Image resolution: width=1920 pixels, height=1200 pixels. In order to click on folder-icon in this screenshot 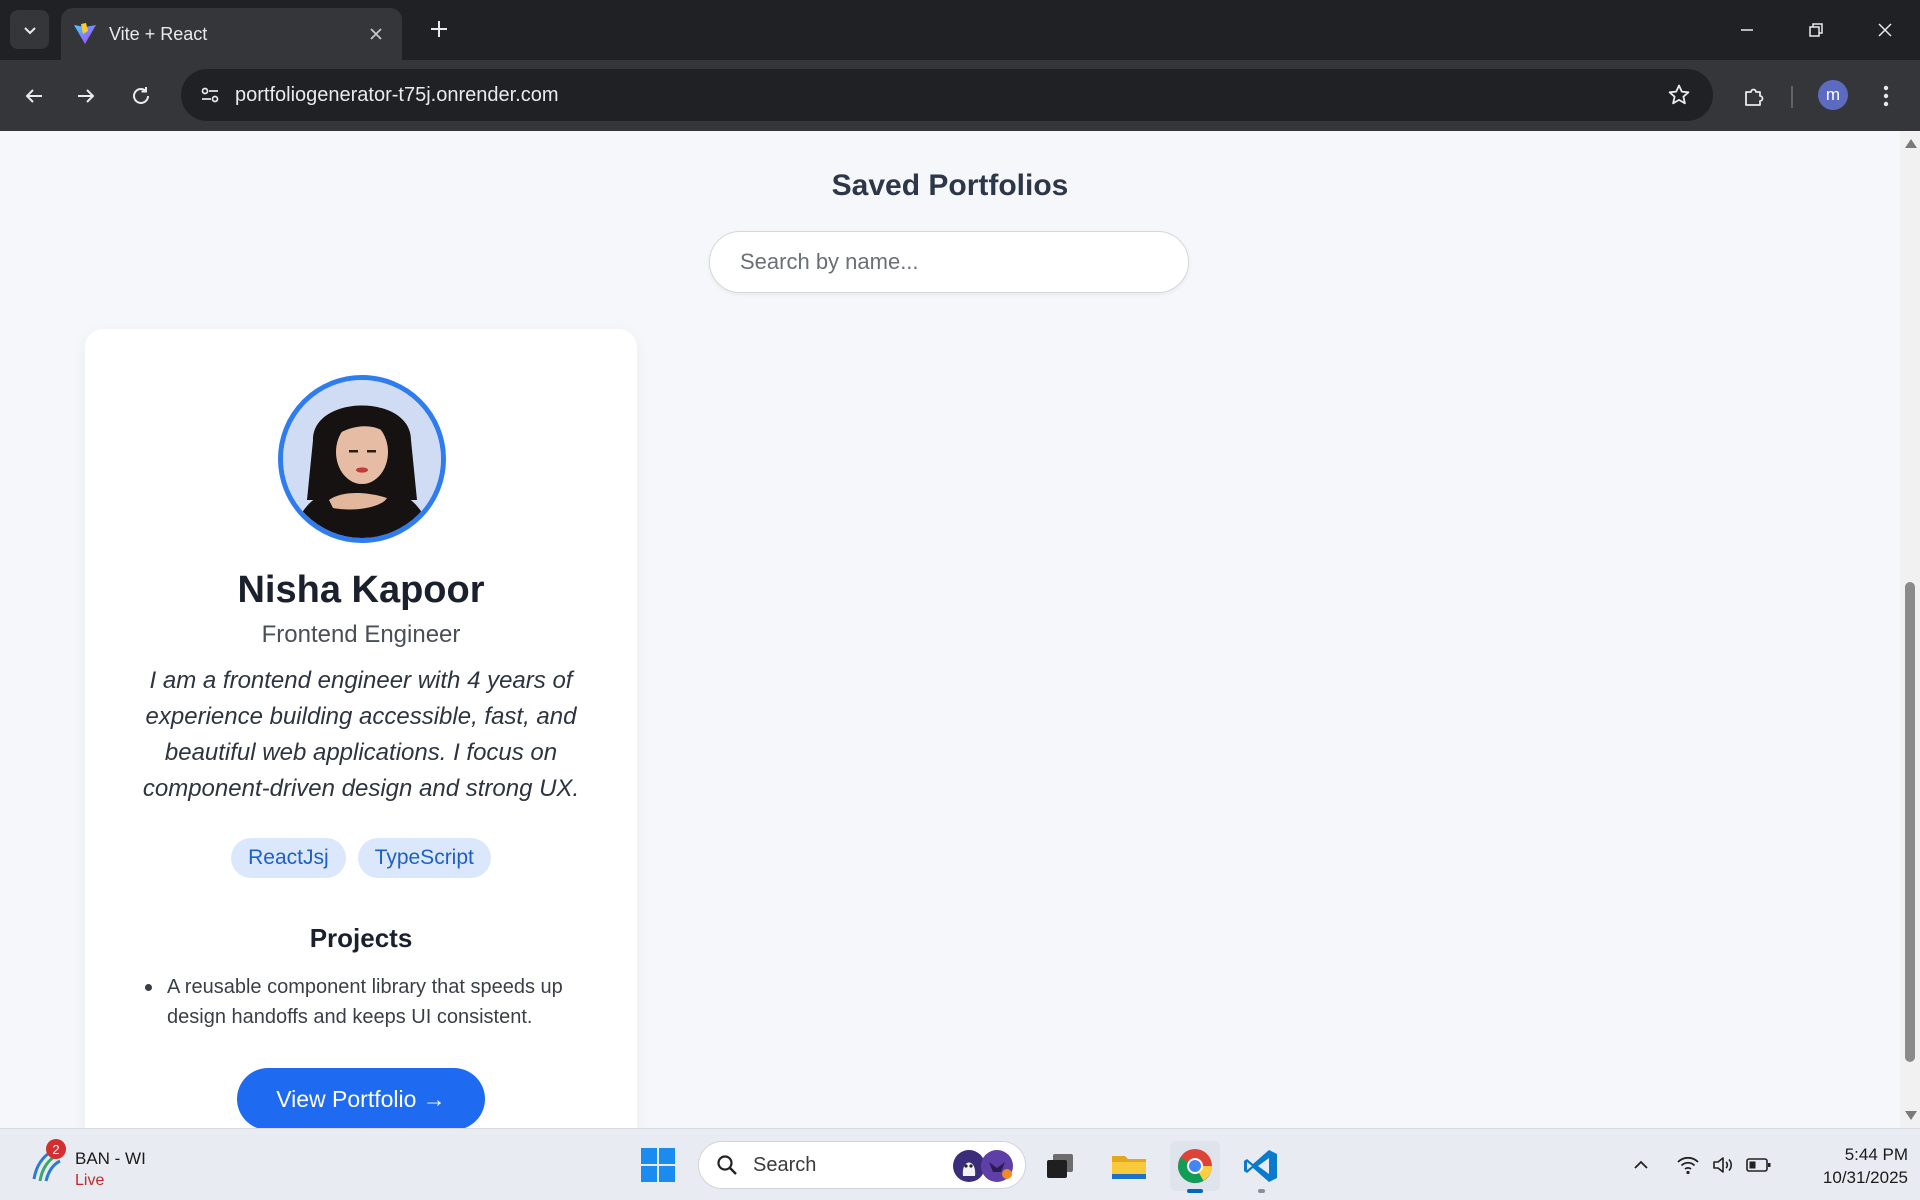, I will do `click(1129, 1167)`.